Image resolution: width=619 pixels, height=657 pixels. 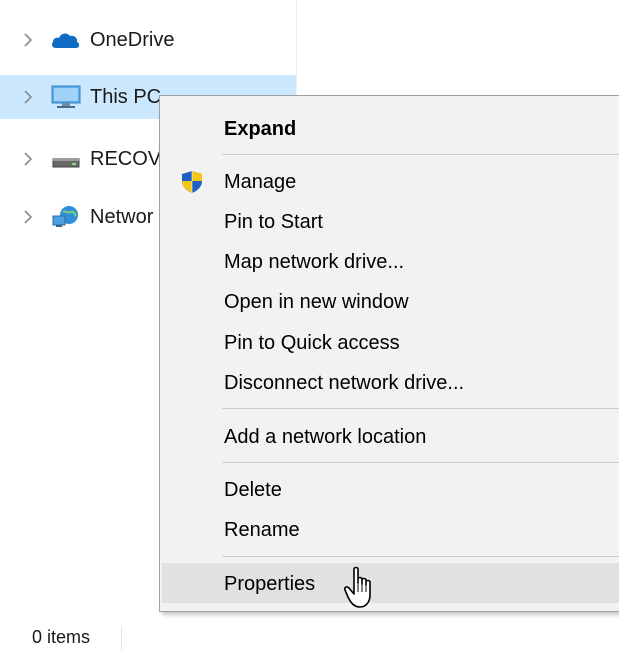 What do you see at coordinates (390, 529) in the screenshot?
I see `menu-item-rename: Rename` at bounding box center [390, 529].